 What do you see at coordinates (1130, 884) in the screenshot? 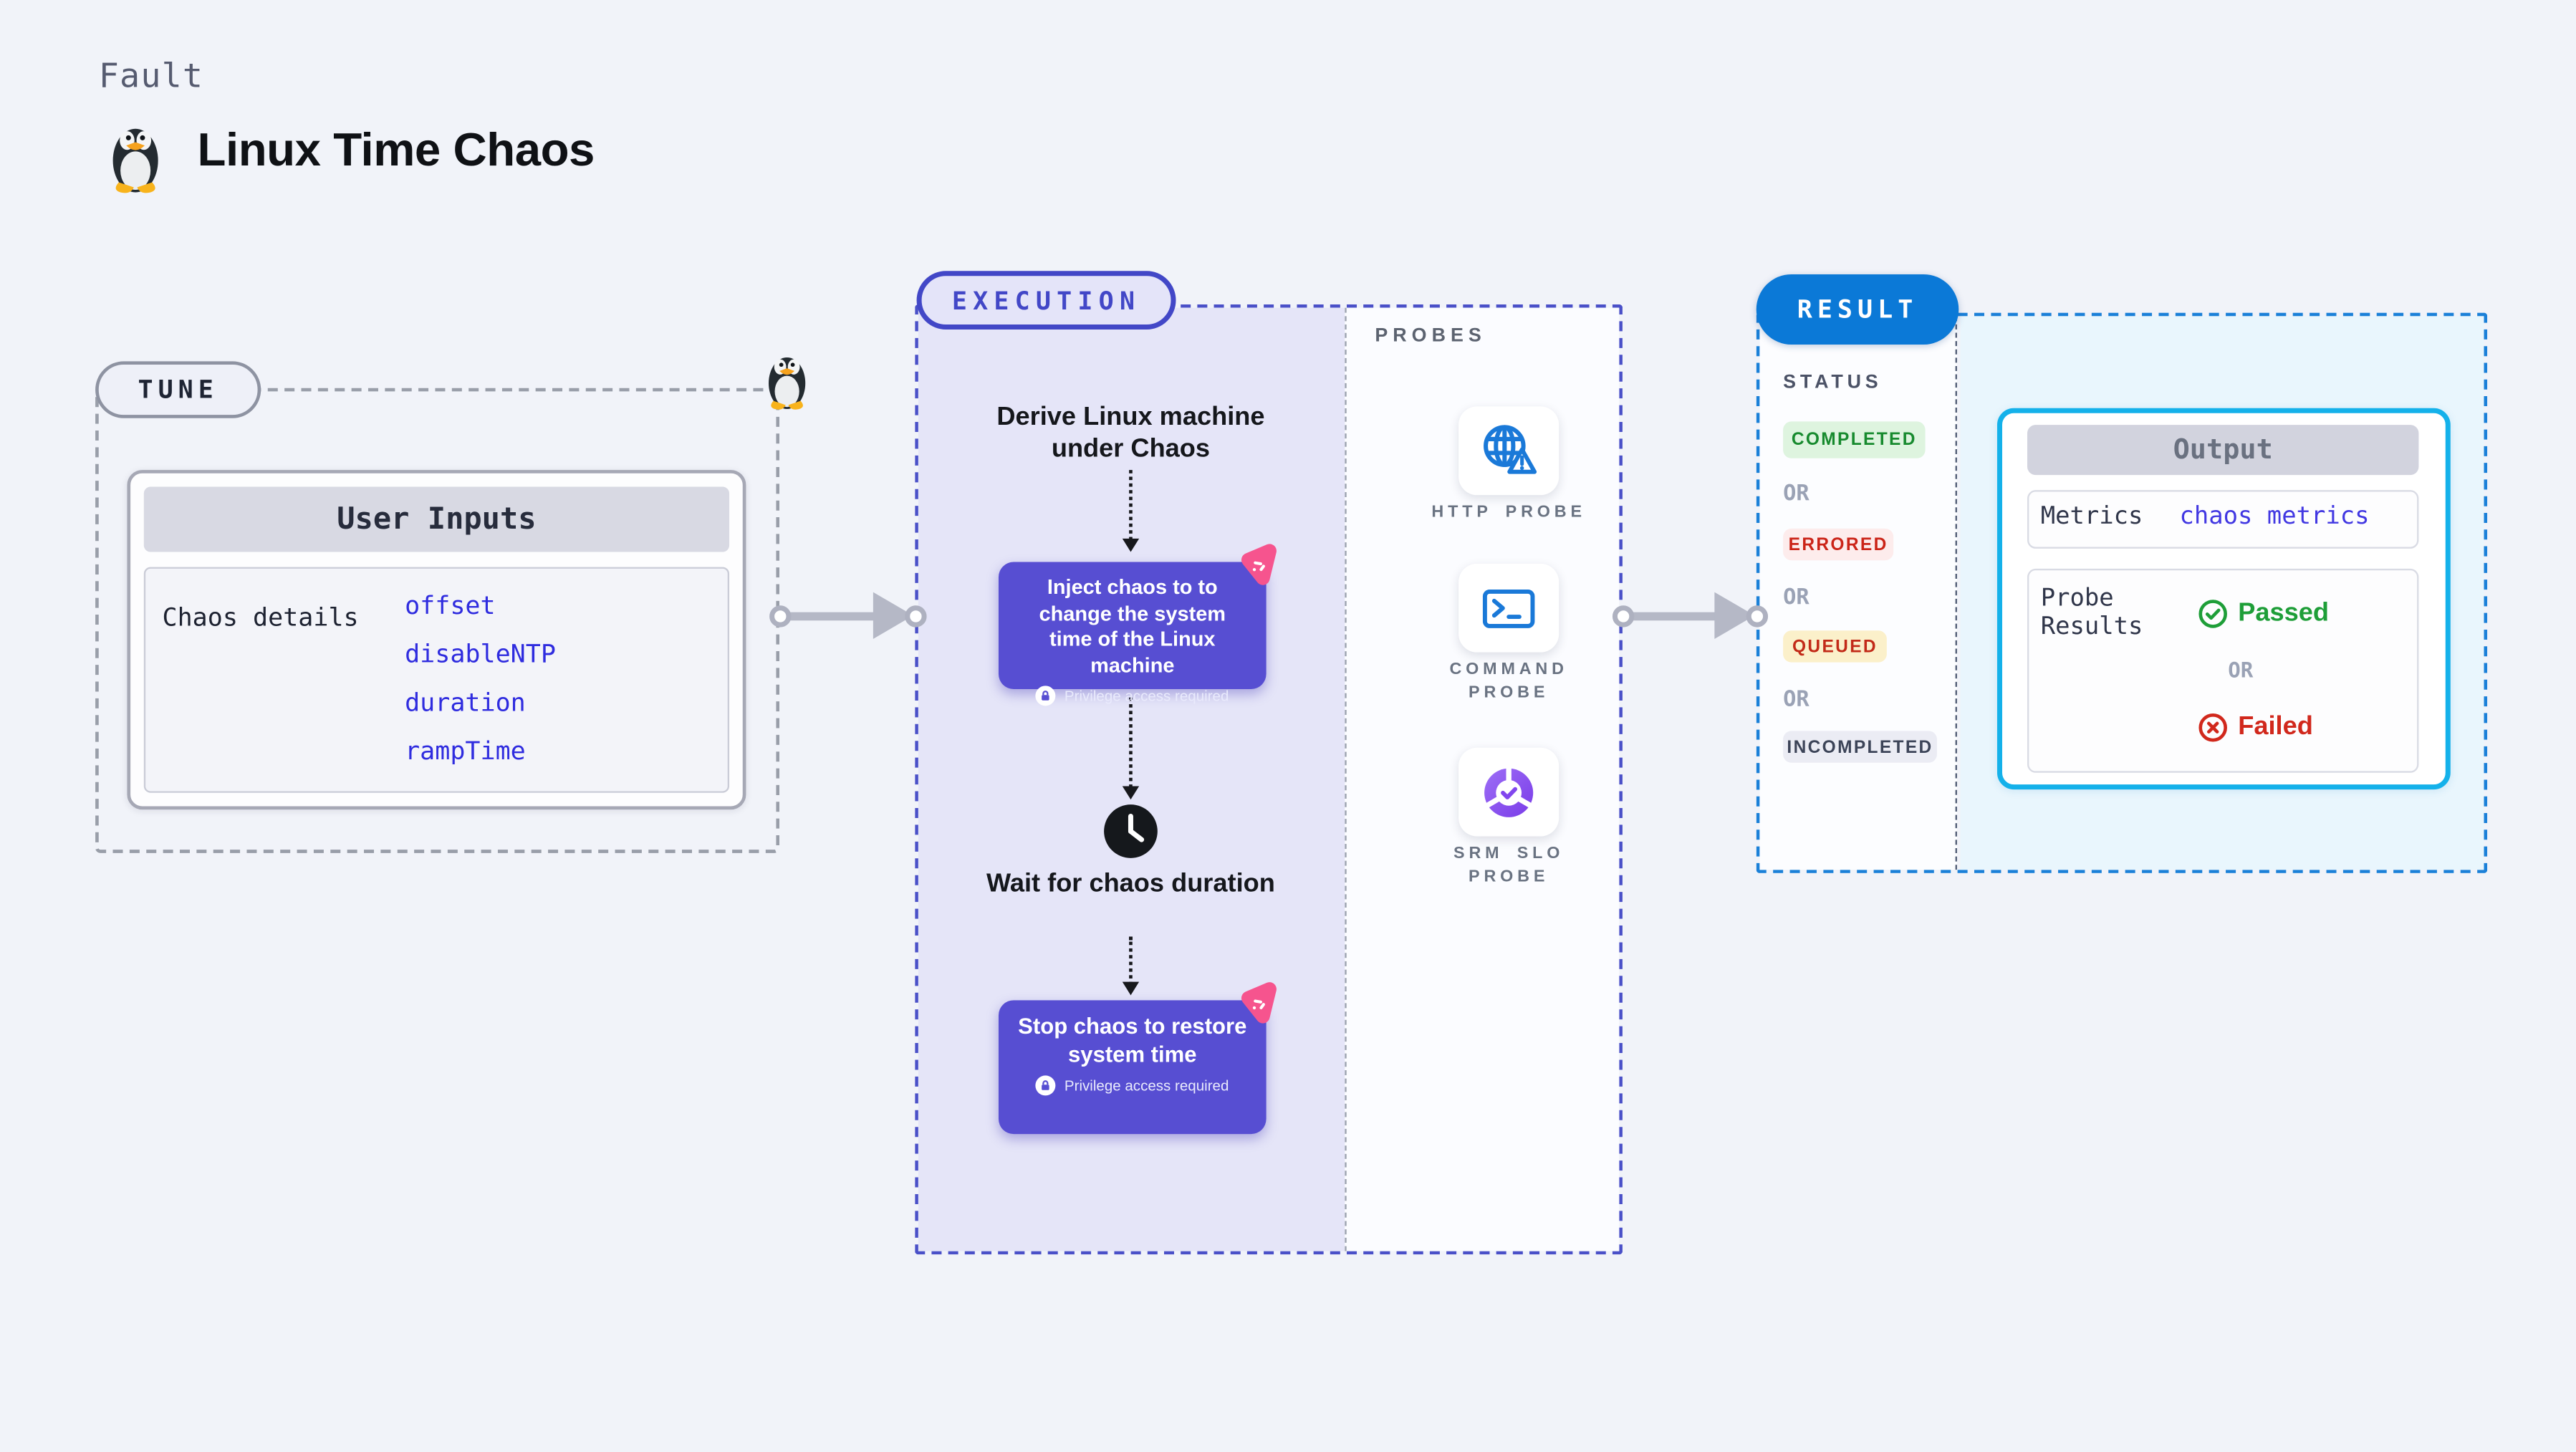
I see `wait-step-label: Wait for chaos duration` at bounding box center [1130, 884].